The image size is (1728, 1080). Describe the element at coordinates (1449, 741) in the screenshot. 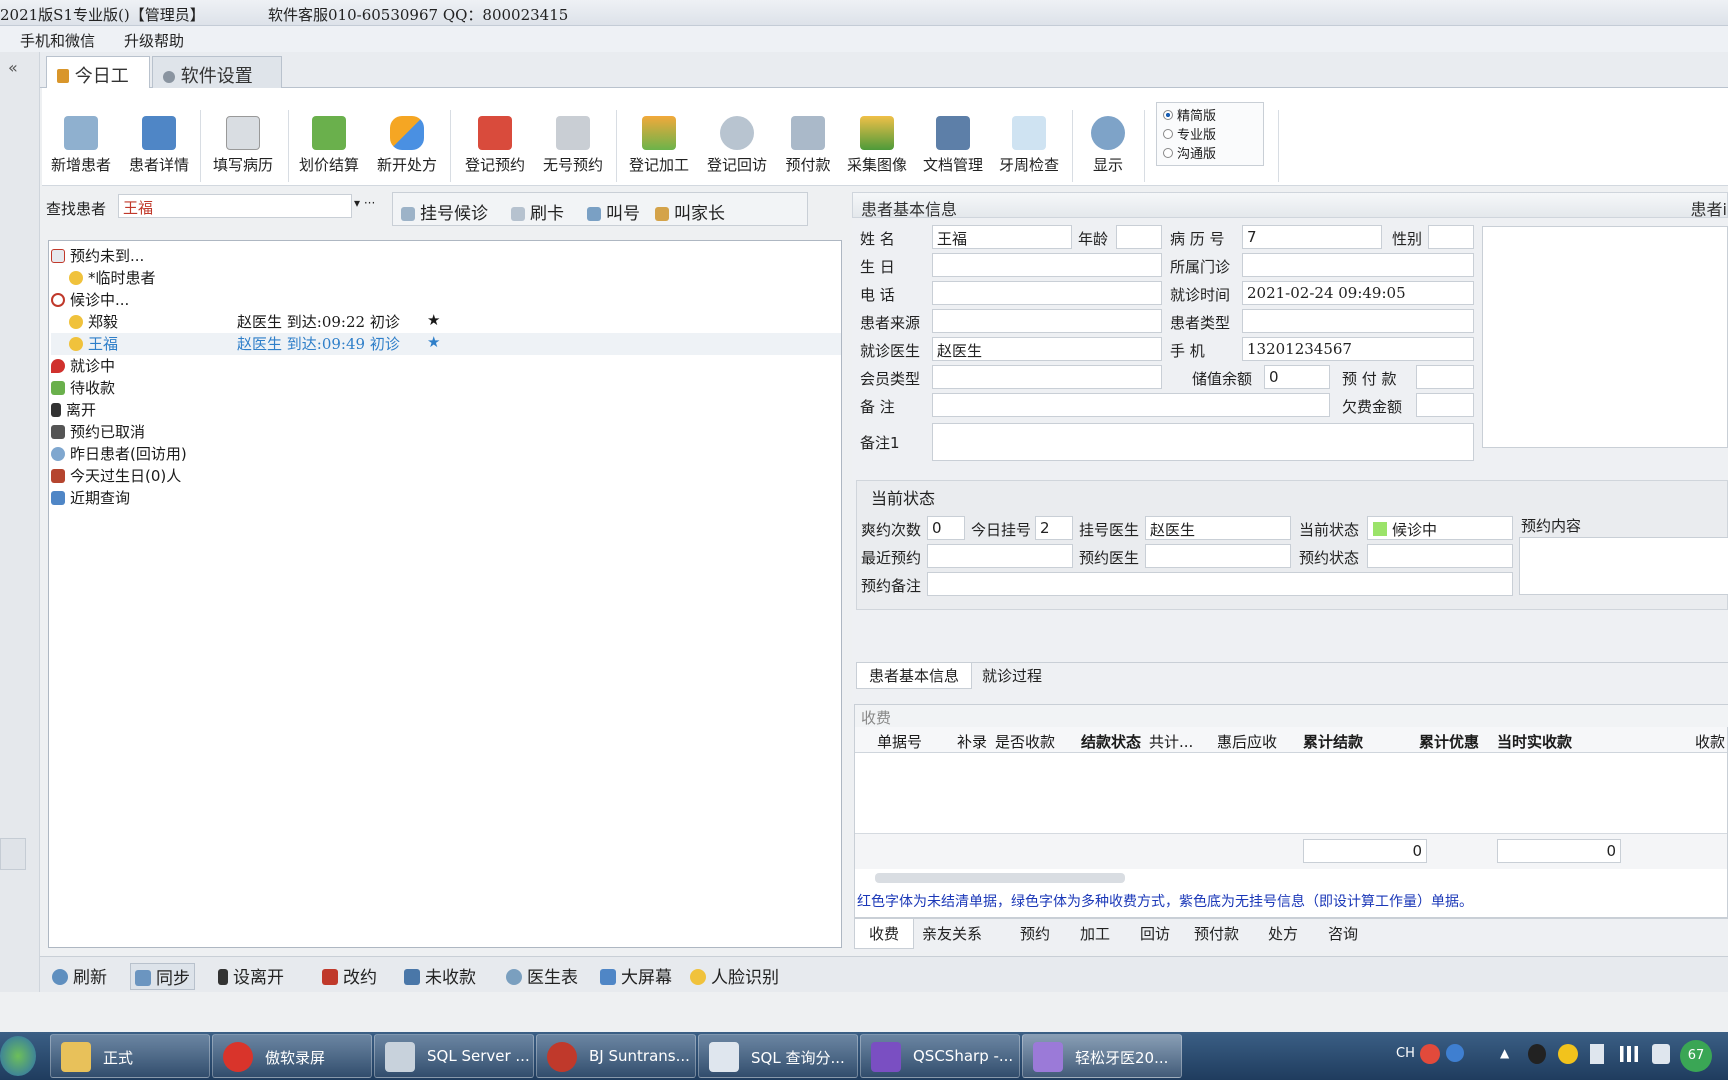

I see `column-header: 累计优惠` at that location.